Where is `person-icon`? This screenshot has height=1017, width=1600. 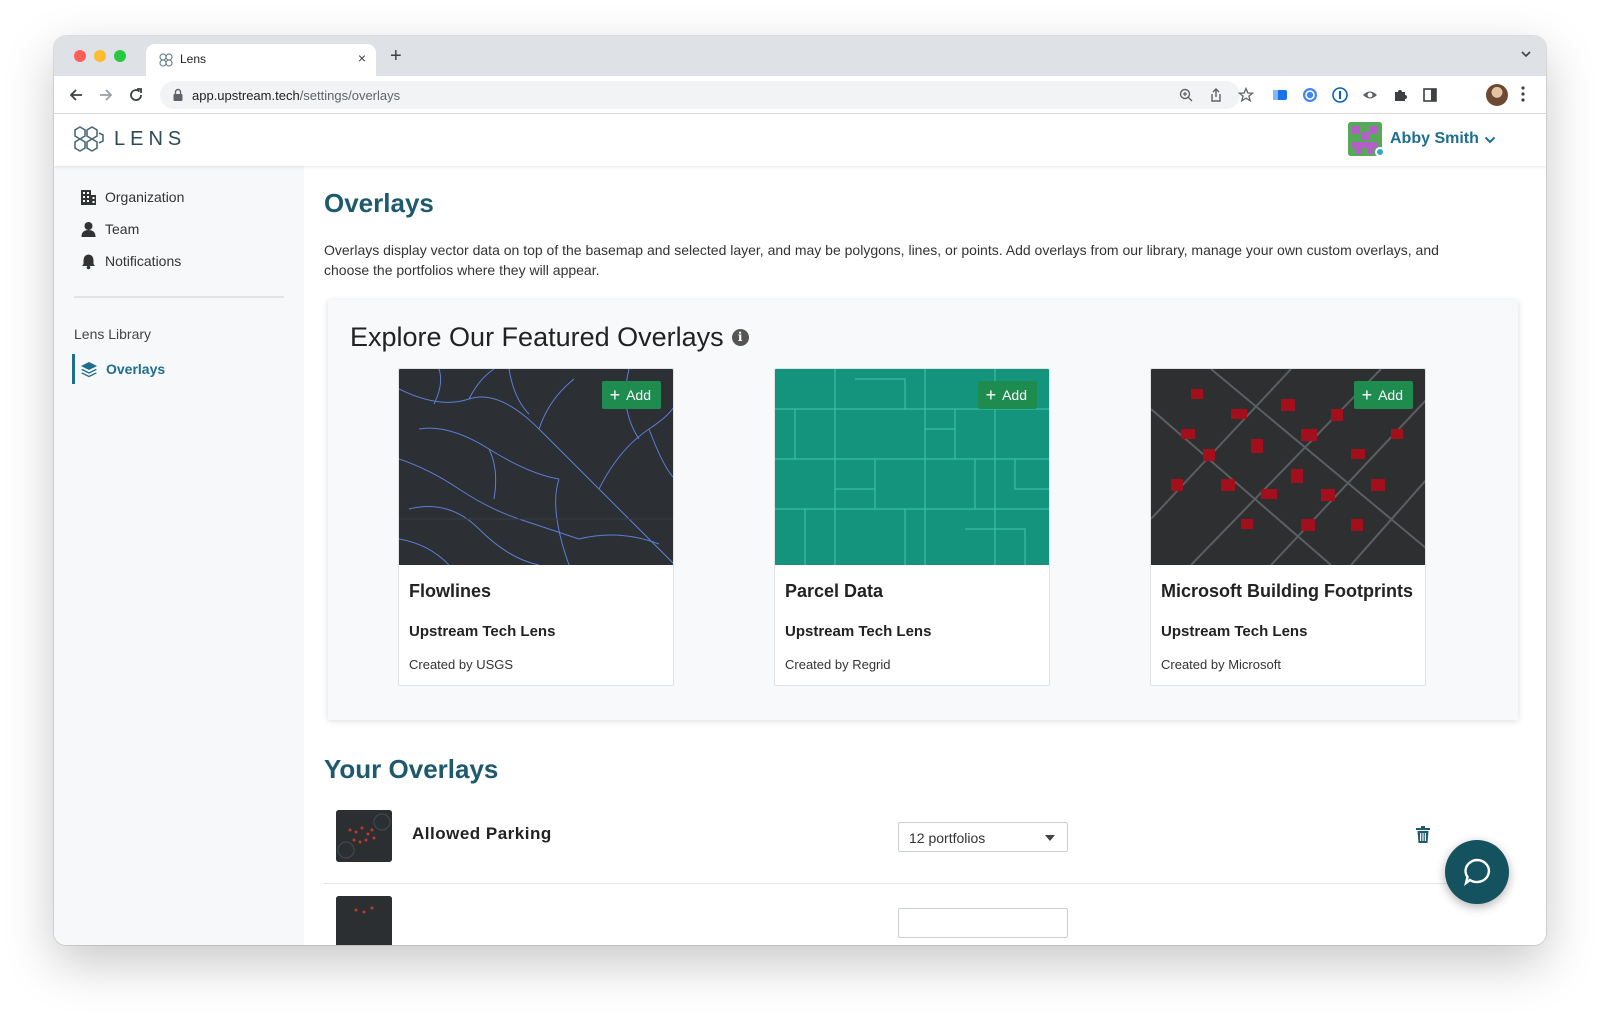
person-icon is located at coordinates (88, 229).